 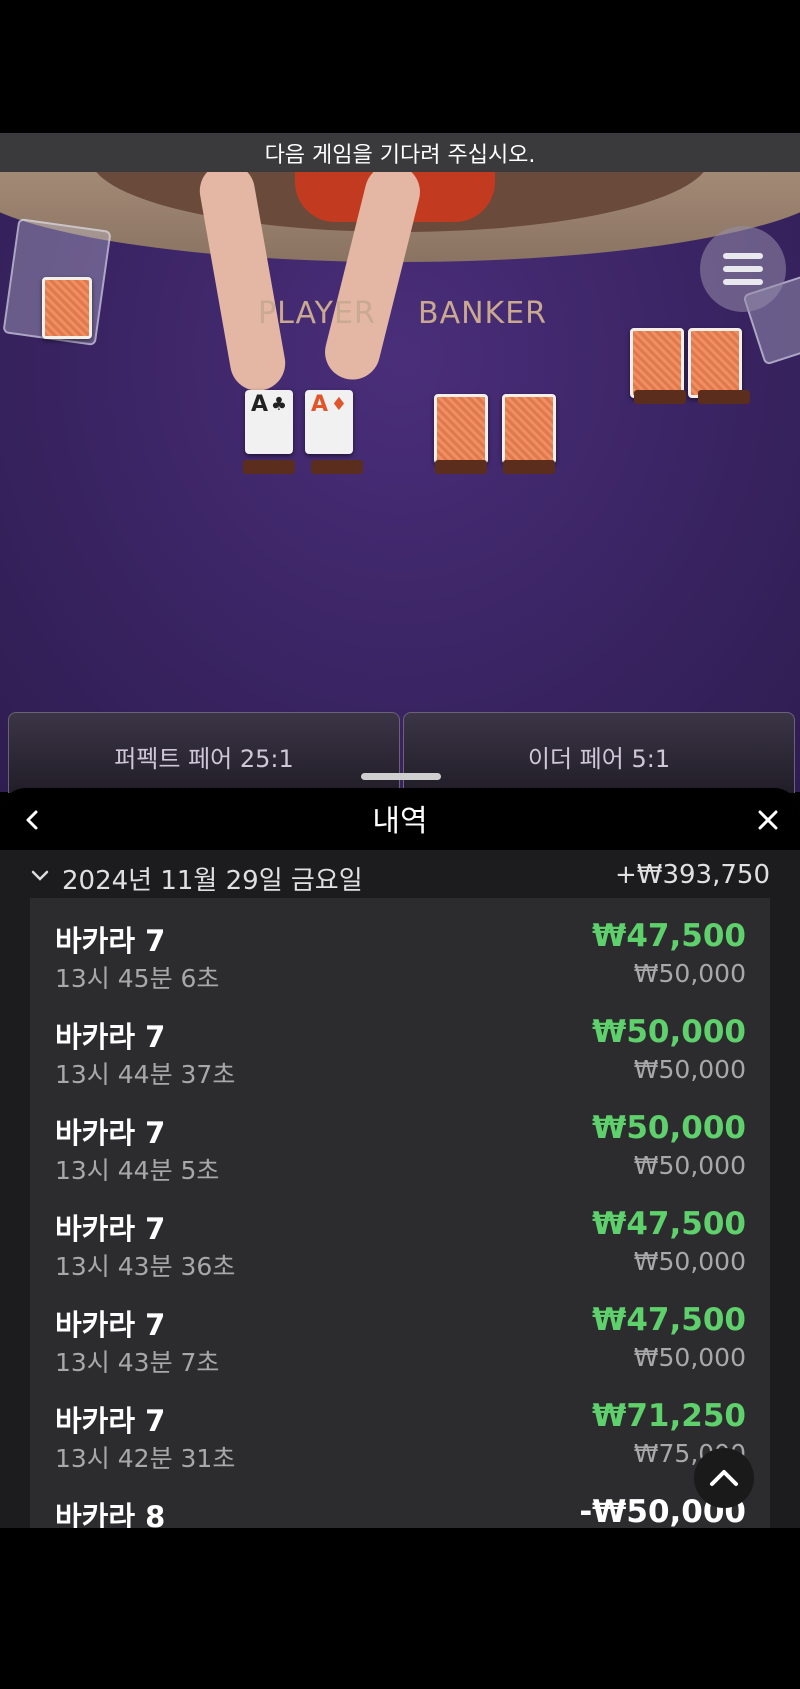 What do you see at coordinates (400, 1608) in the screenshot?
I see `bottom-black-area` at bounding box center [400, 1608].